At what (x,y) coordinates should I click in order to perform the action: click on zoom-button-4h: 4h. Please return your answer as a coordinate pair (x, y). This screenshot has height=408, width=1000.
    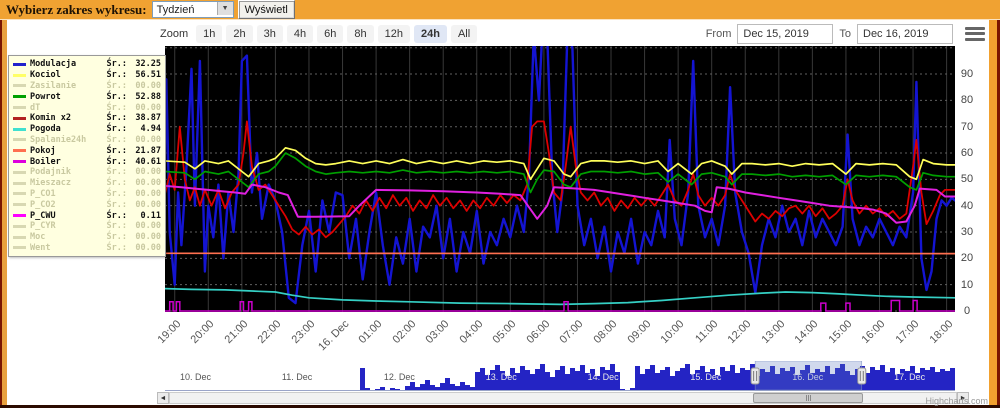
    Looking at the image, I should click on (300, 33).